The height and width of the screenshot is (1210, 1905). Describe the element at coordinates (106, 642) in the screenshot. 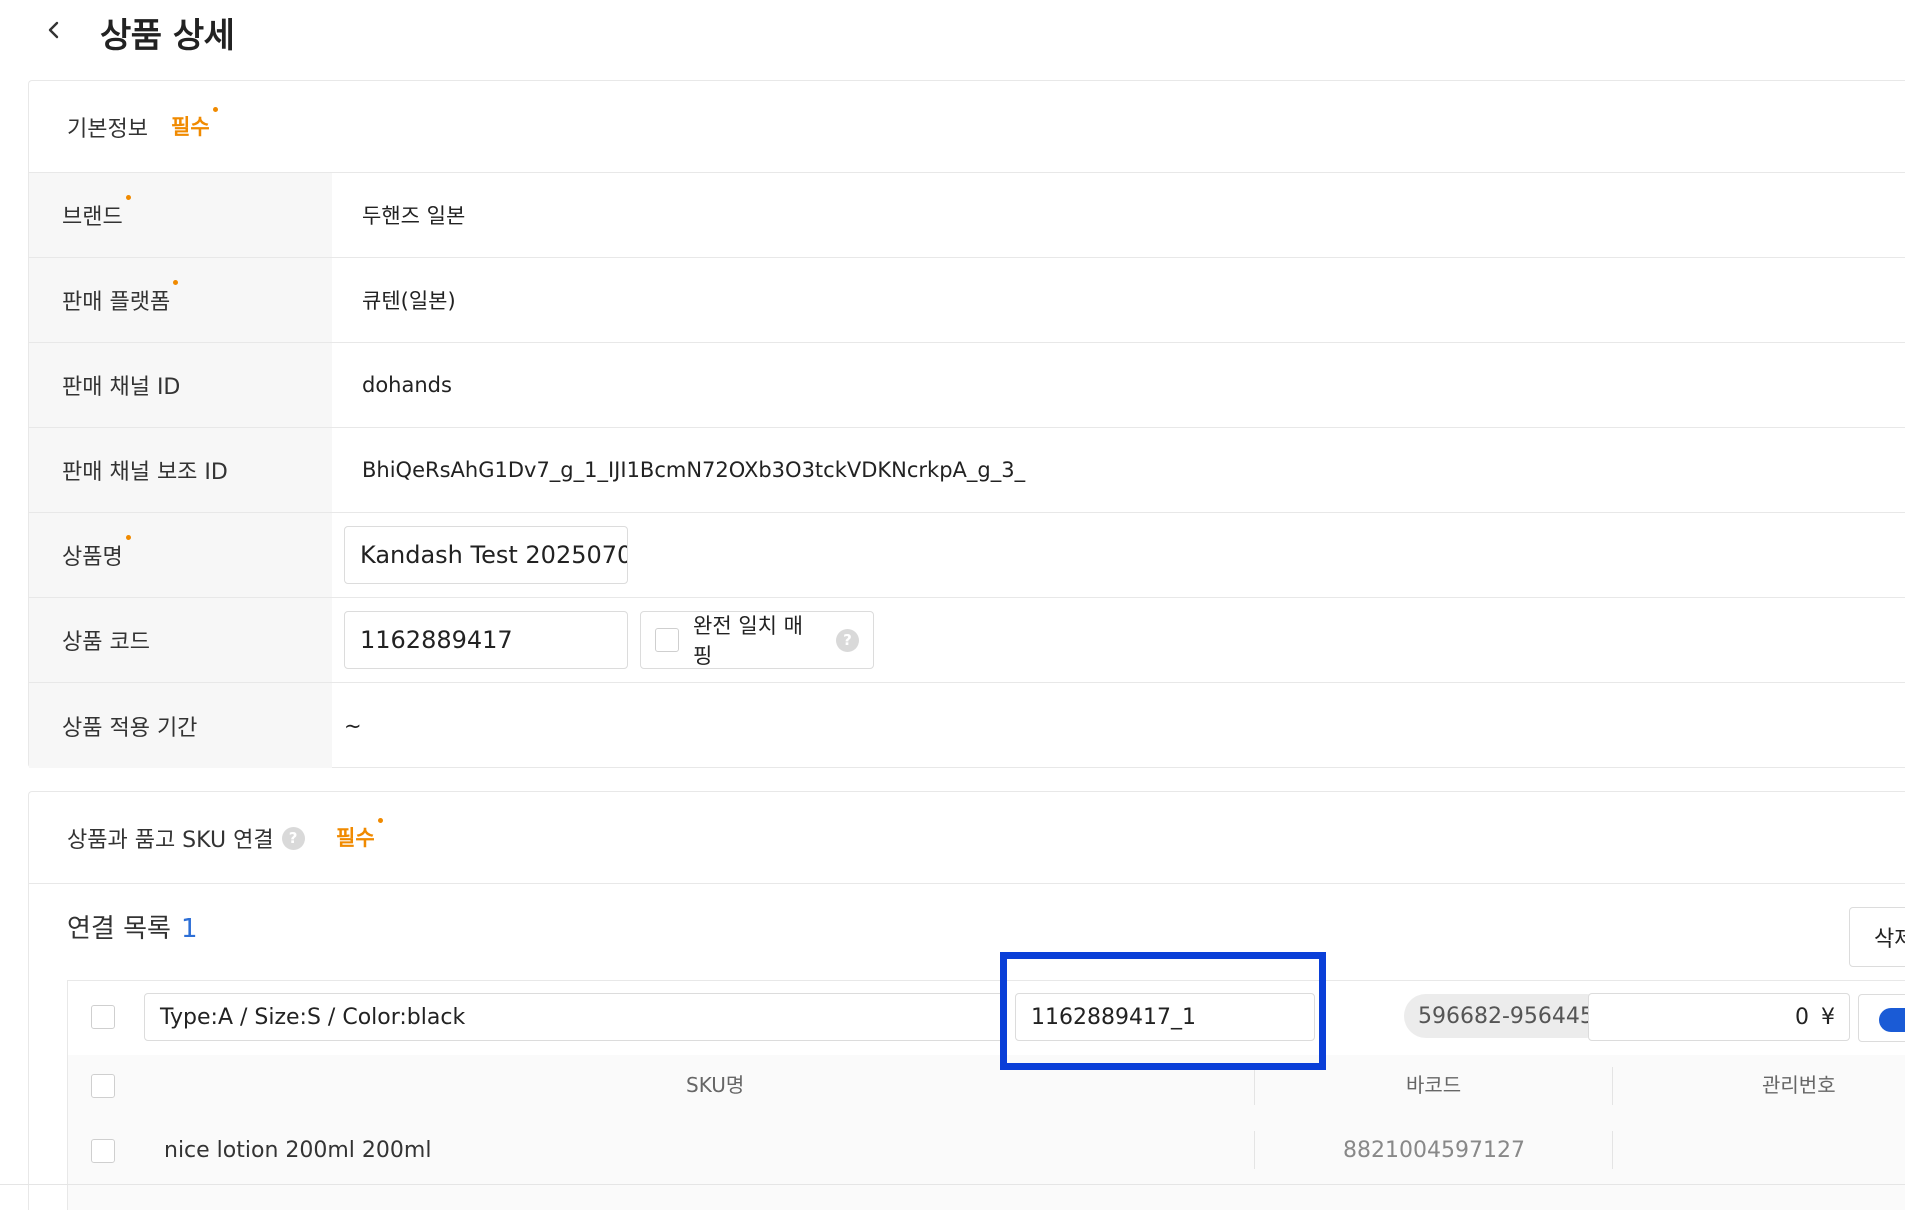

I see `product-code-label-text: 상품 코드` at that location.